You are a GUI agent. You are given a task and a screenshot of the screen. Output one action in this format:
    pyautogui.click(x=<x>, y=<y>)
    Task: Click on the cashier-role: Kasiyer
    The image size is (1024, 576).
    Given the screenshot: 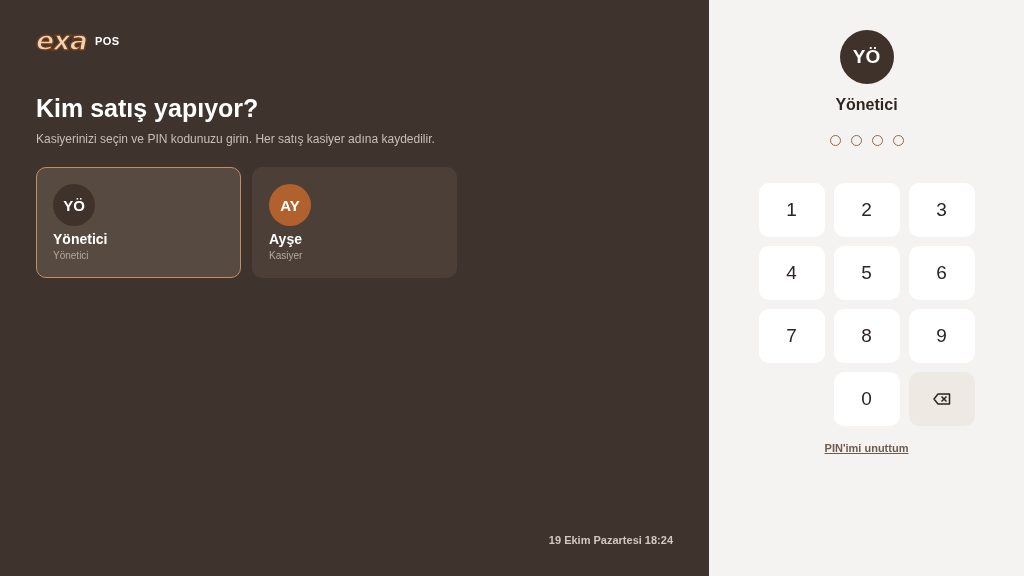 What is the action you would take?
    pyautogui.click(x=286, y=255)
    